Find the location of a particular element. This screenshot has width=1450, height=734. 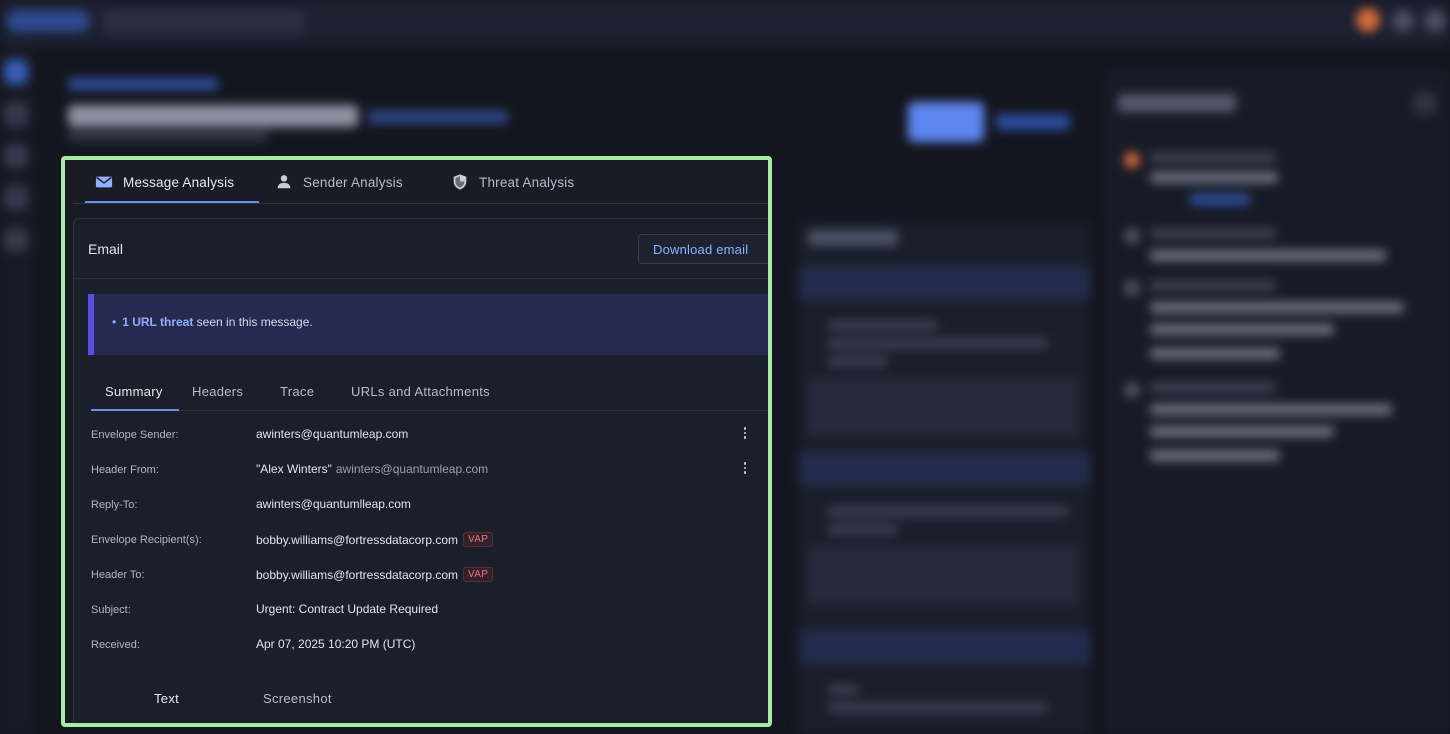

row-value: "Alex Winters" awinters@quantumleap.com is located at coordinates (372, 469).